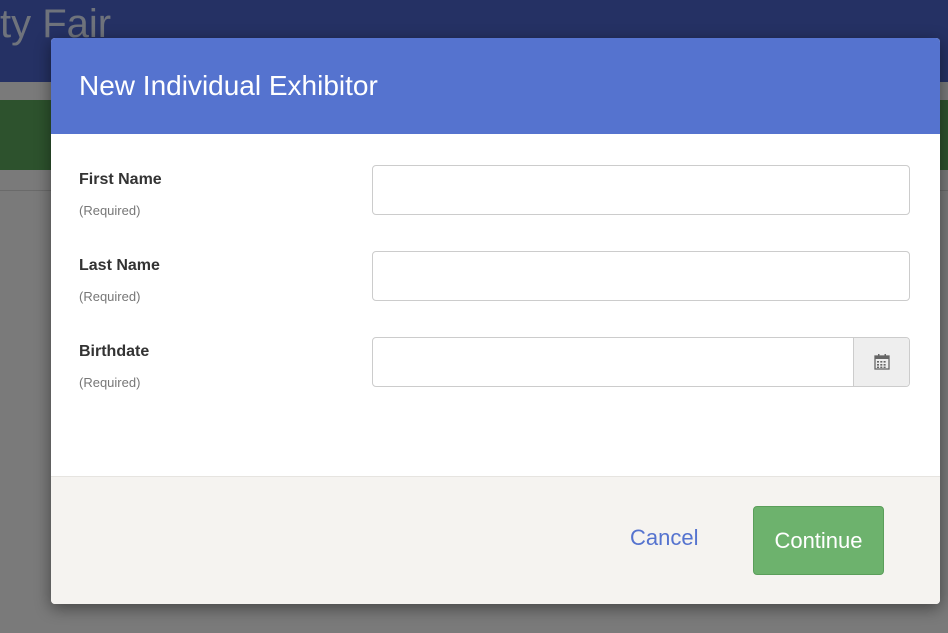 Image resolution: width=948 pixels, height=633 pixels. Describe the element at coordinates (613, 362) in the screenshot. I see `birthdate-input` at that location.